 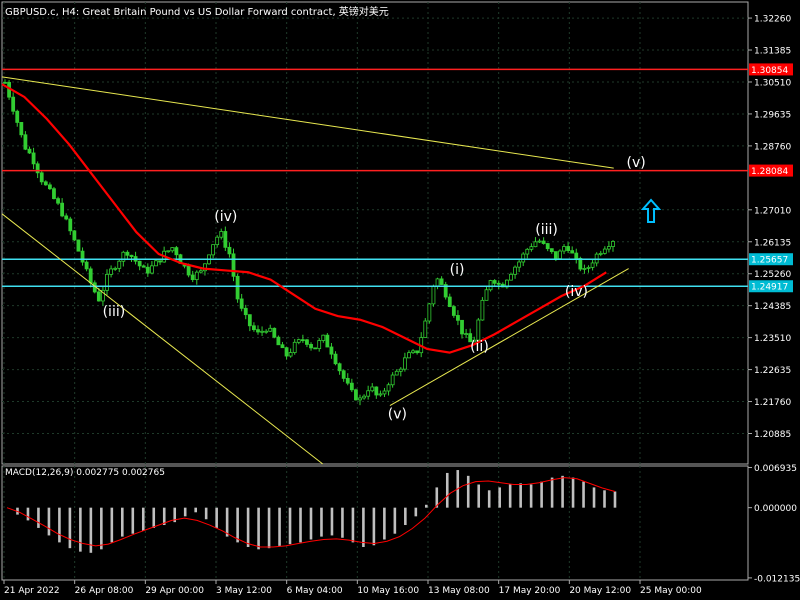 I want to click on price-tick-label: 1.29635, so click(x=772, y=115).